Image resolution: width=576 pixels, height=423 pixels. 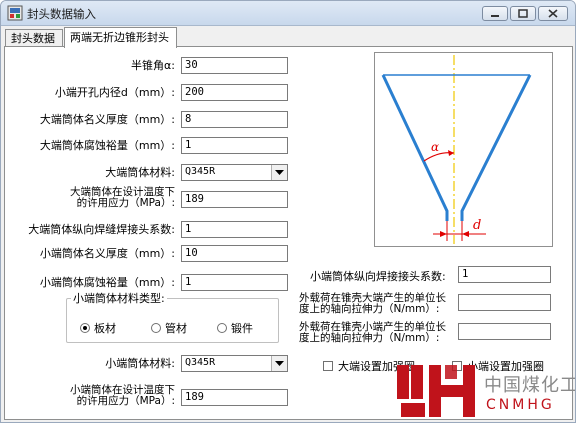 What do you see at coordinates (85, 328) in the screenshot?
I see `radio-plate-indicator` at bounding box center [85, 328].